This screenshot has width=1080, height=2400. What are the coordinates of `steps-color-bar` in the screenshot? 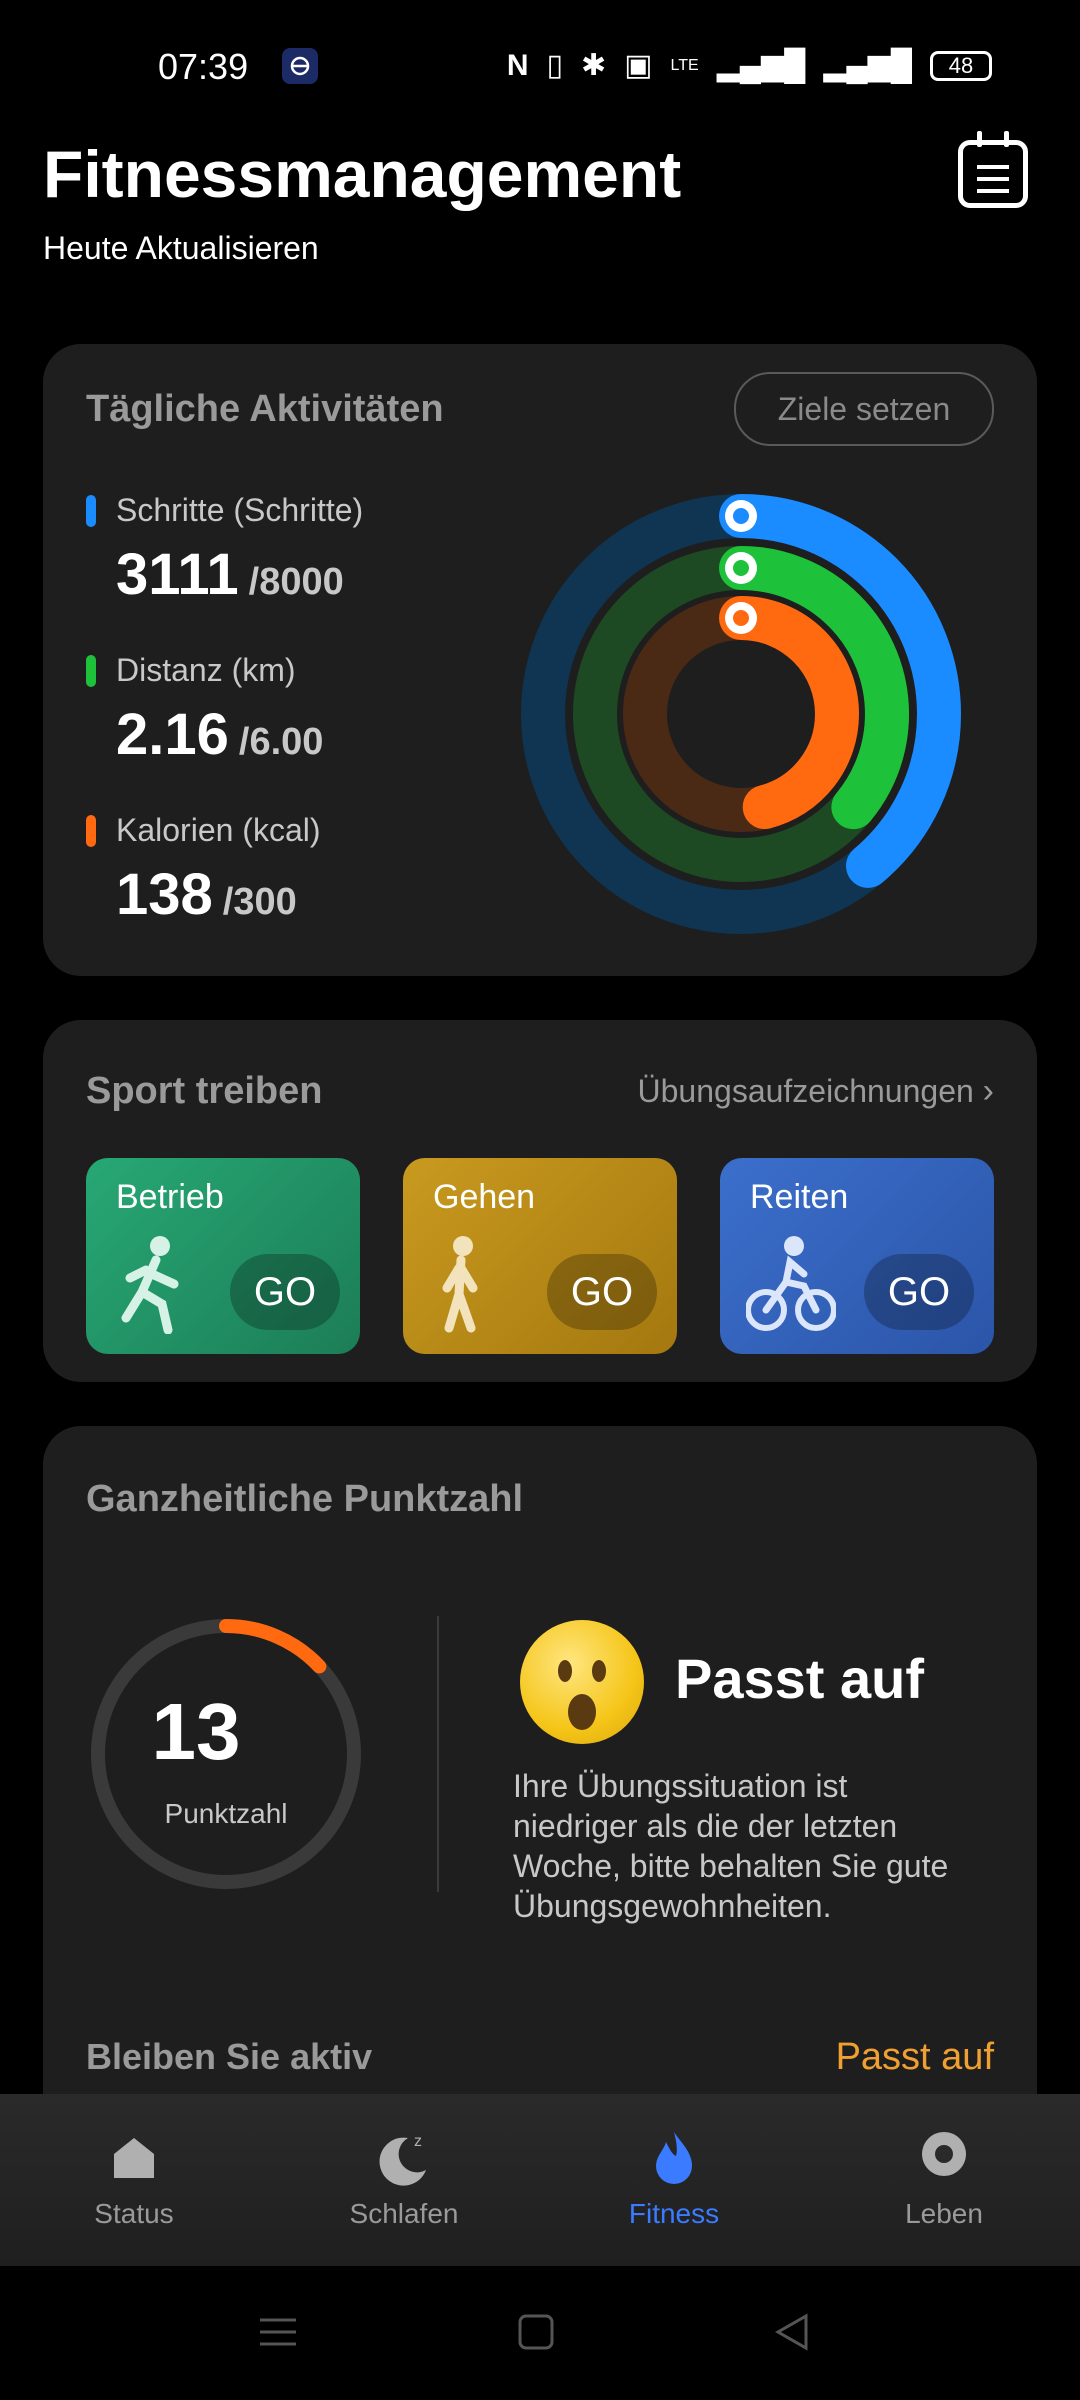 It's located at (91, 510).